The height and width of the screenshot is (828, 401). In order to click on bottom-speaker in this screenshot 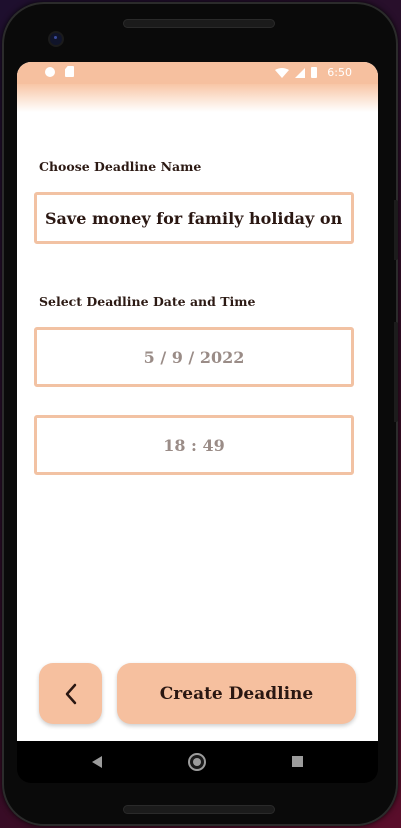, I will do `click(199, 809)`.